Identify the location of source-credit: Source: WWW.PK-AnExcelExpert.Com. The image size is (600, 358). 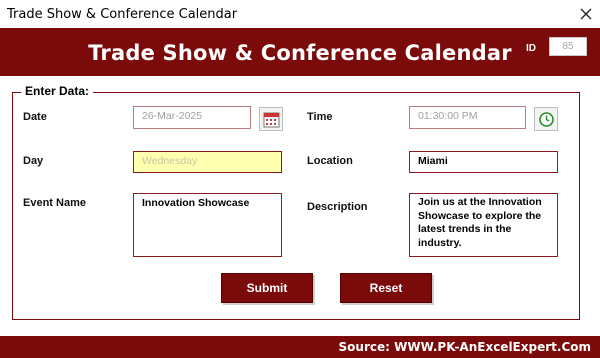
(464, 347).